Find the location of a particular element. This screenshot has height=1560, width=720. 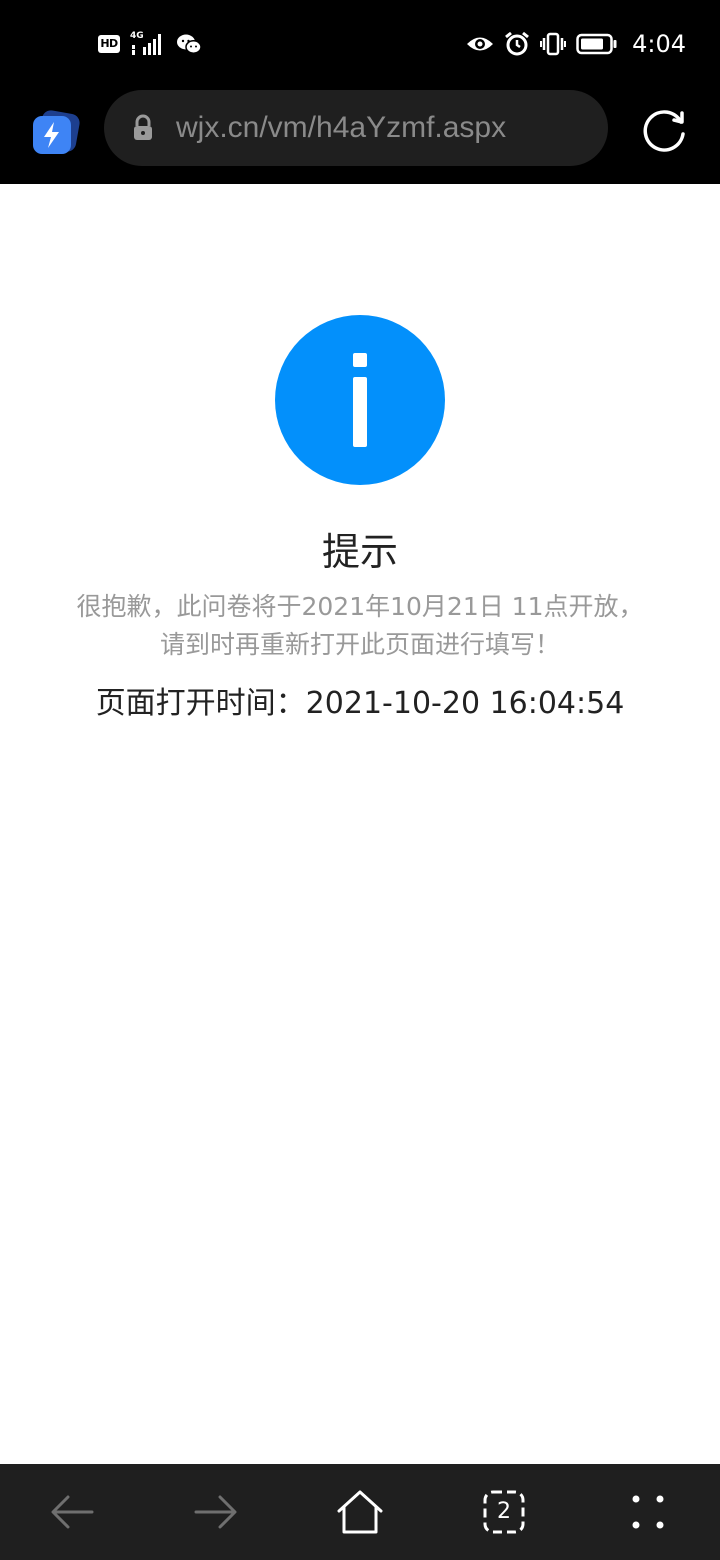

network-type-label: 4G is located at coordinates (137, 36).